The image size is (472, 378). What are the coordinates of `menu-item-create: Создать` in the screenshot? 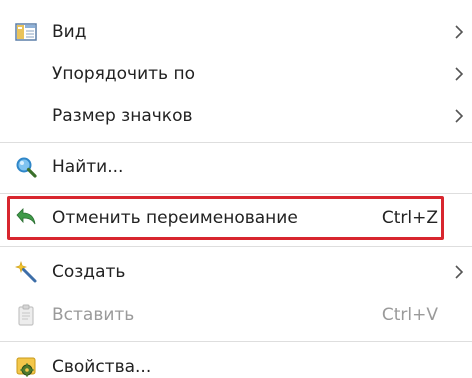 It's located at (236, 272).